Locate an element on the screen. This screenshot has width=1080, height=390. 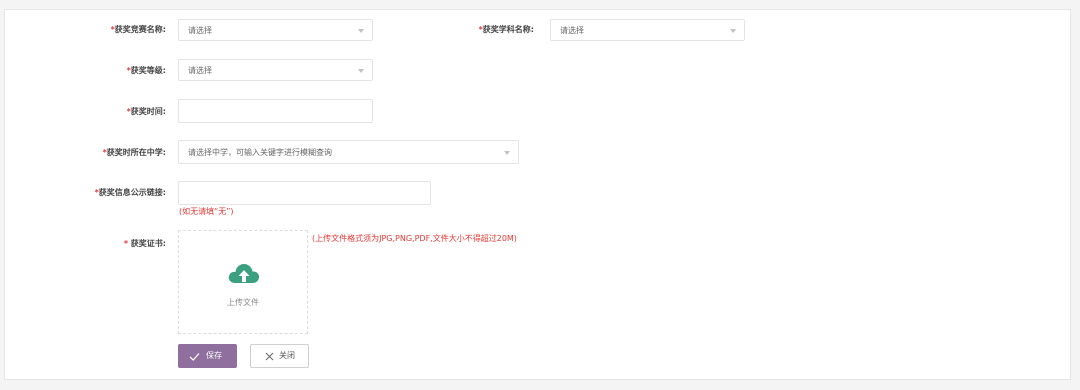
competition-select-placeholder: 请选择 is located at coordinates (200, 30).